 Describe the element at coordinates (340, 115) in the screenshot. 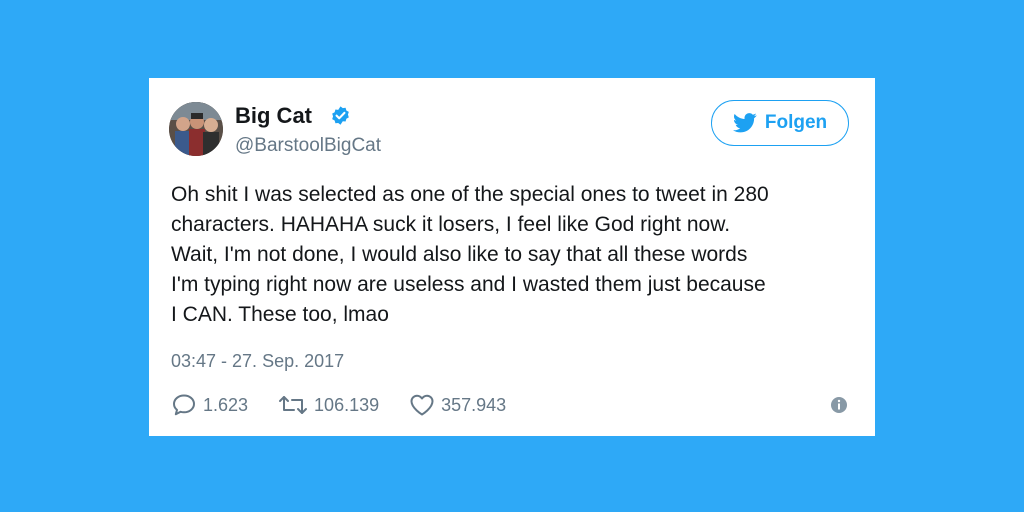

I see `verified-badge-icon` at that location.